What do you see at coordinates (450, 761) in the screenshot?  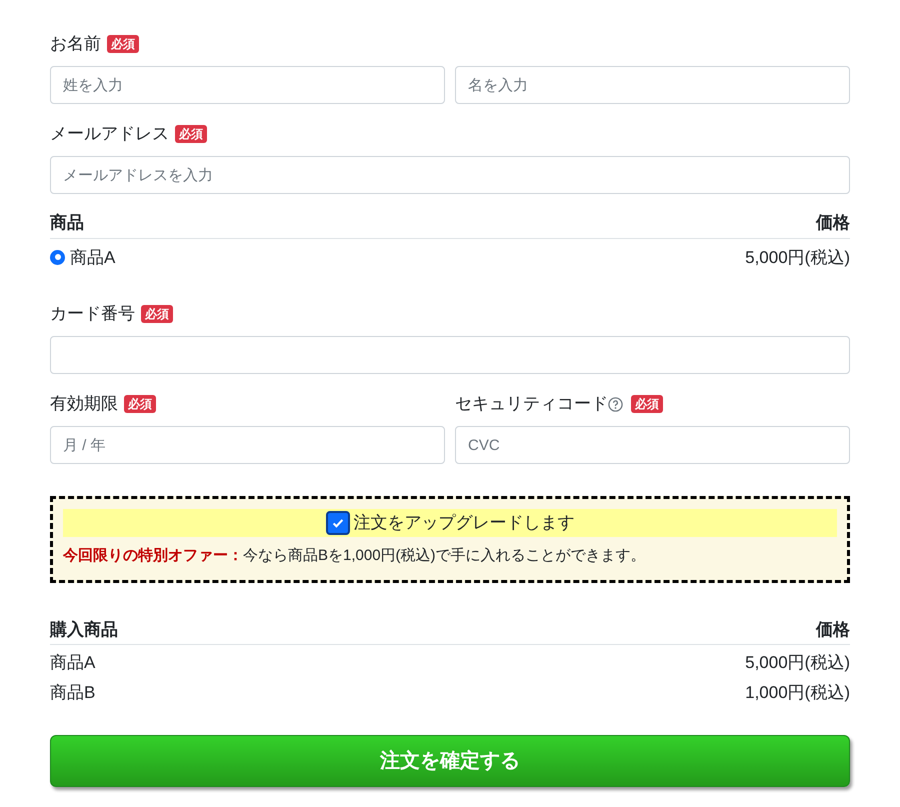 I see `submit-button: 注文を確定する` at bounding box center [450, 761].